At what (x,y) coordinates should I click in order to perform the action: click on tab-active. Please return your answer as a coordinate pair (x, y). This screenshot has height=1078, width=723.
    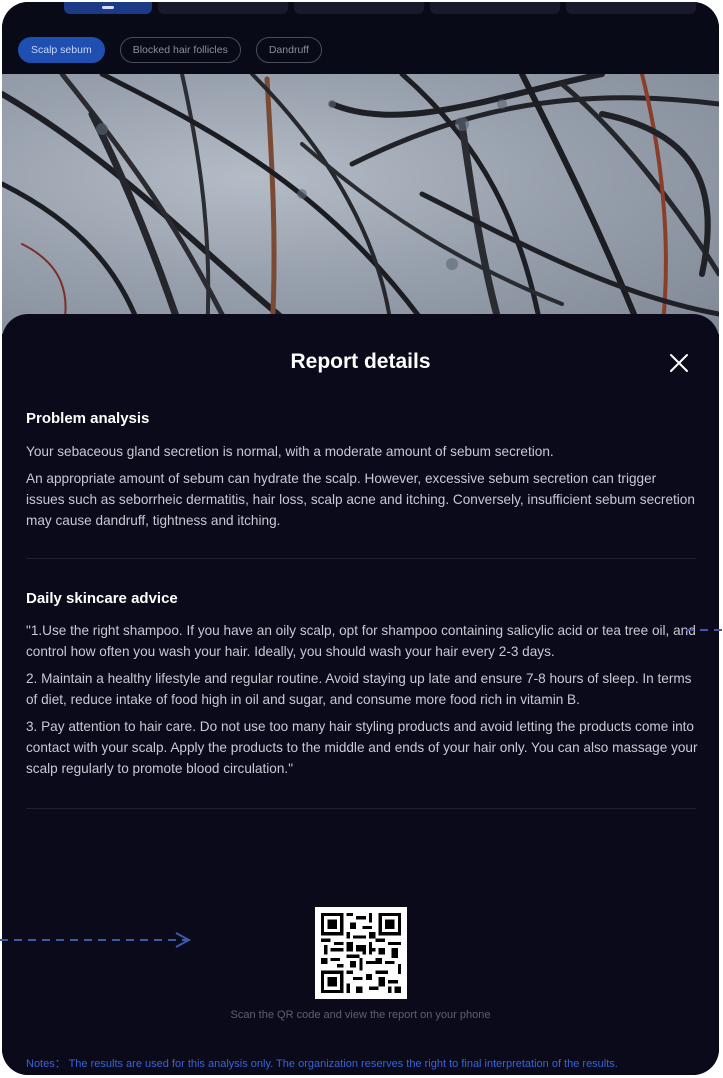
    Looking at the image, I should click on (108, 8).